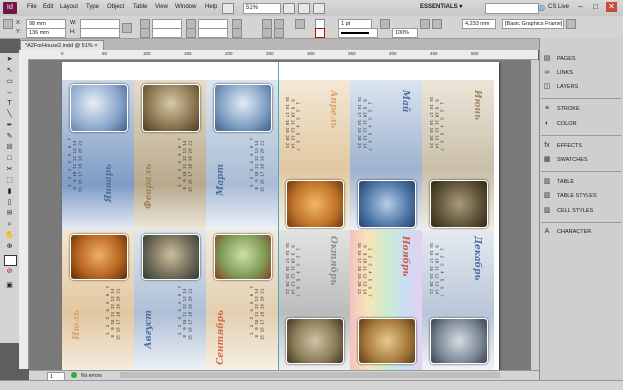  Describe the element at coordinates (581, 182) in the screenshot. I see `panel-table: ▥ TABLE` at that location.